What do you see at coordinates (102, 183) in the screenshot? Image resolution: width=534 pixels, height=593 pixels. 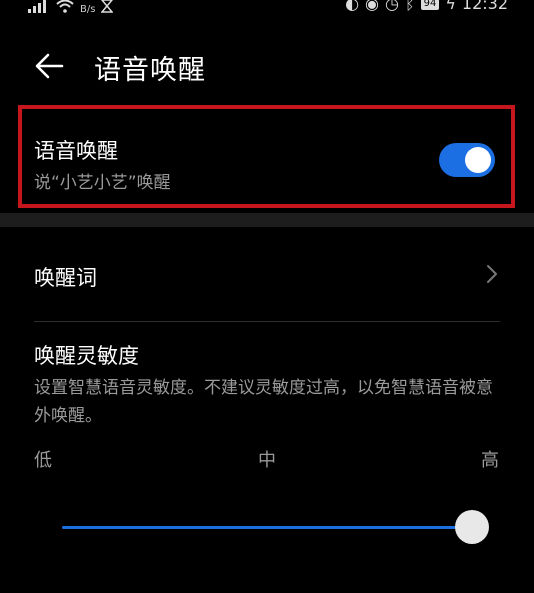 I see `voice-wake-subtitle: 说“小艺小艺”唤醒` at bounding box center [102, 183].